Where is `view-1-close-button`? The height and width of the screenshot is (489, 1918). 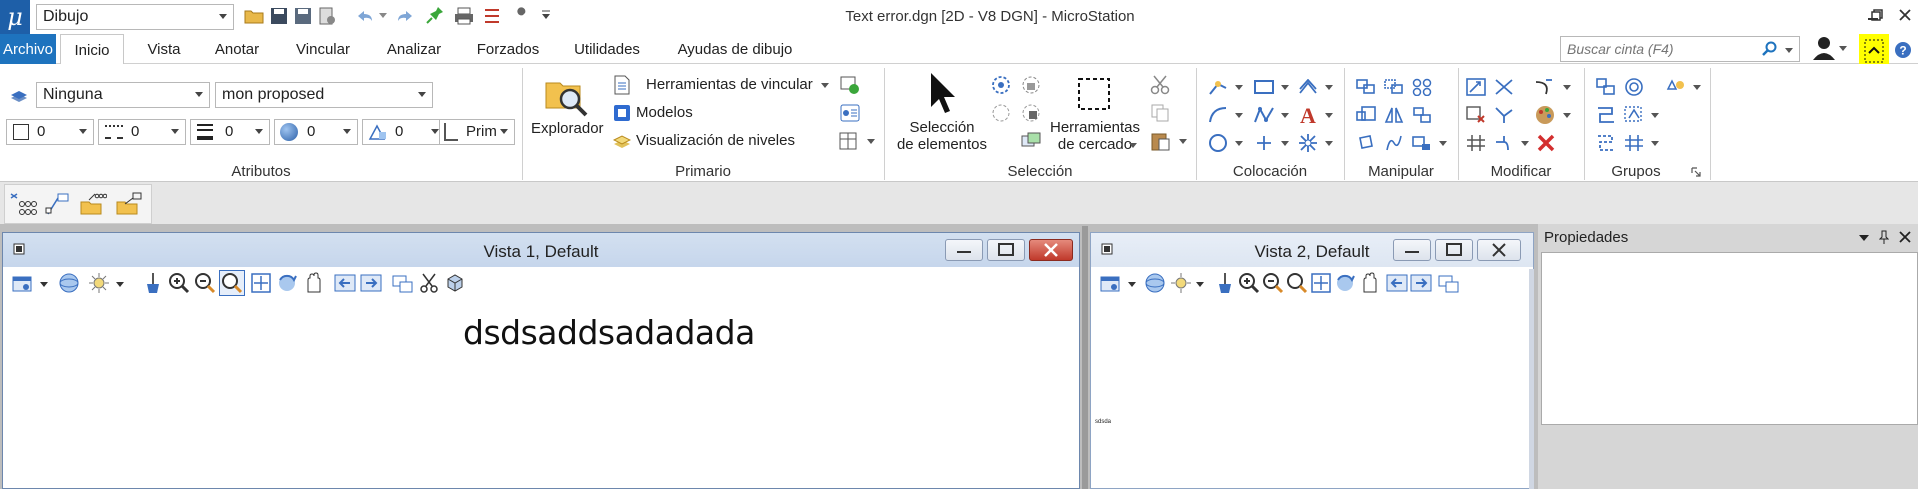 view-1-close-button is located at coordinates (1051, 250).